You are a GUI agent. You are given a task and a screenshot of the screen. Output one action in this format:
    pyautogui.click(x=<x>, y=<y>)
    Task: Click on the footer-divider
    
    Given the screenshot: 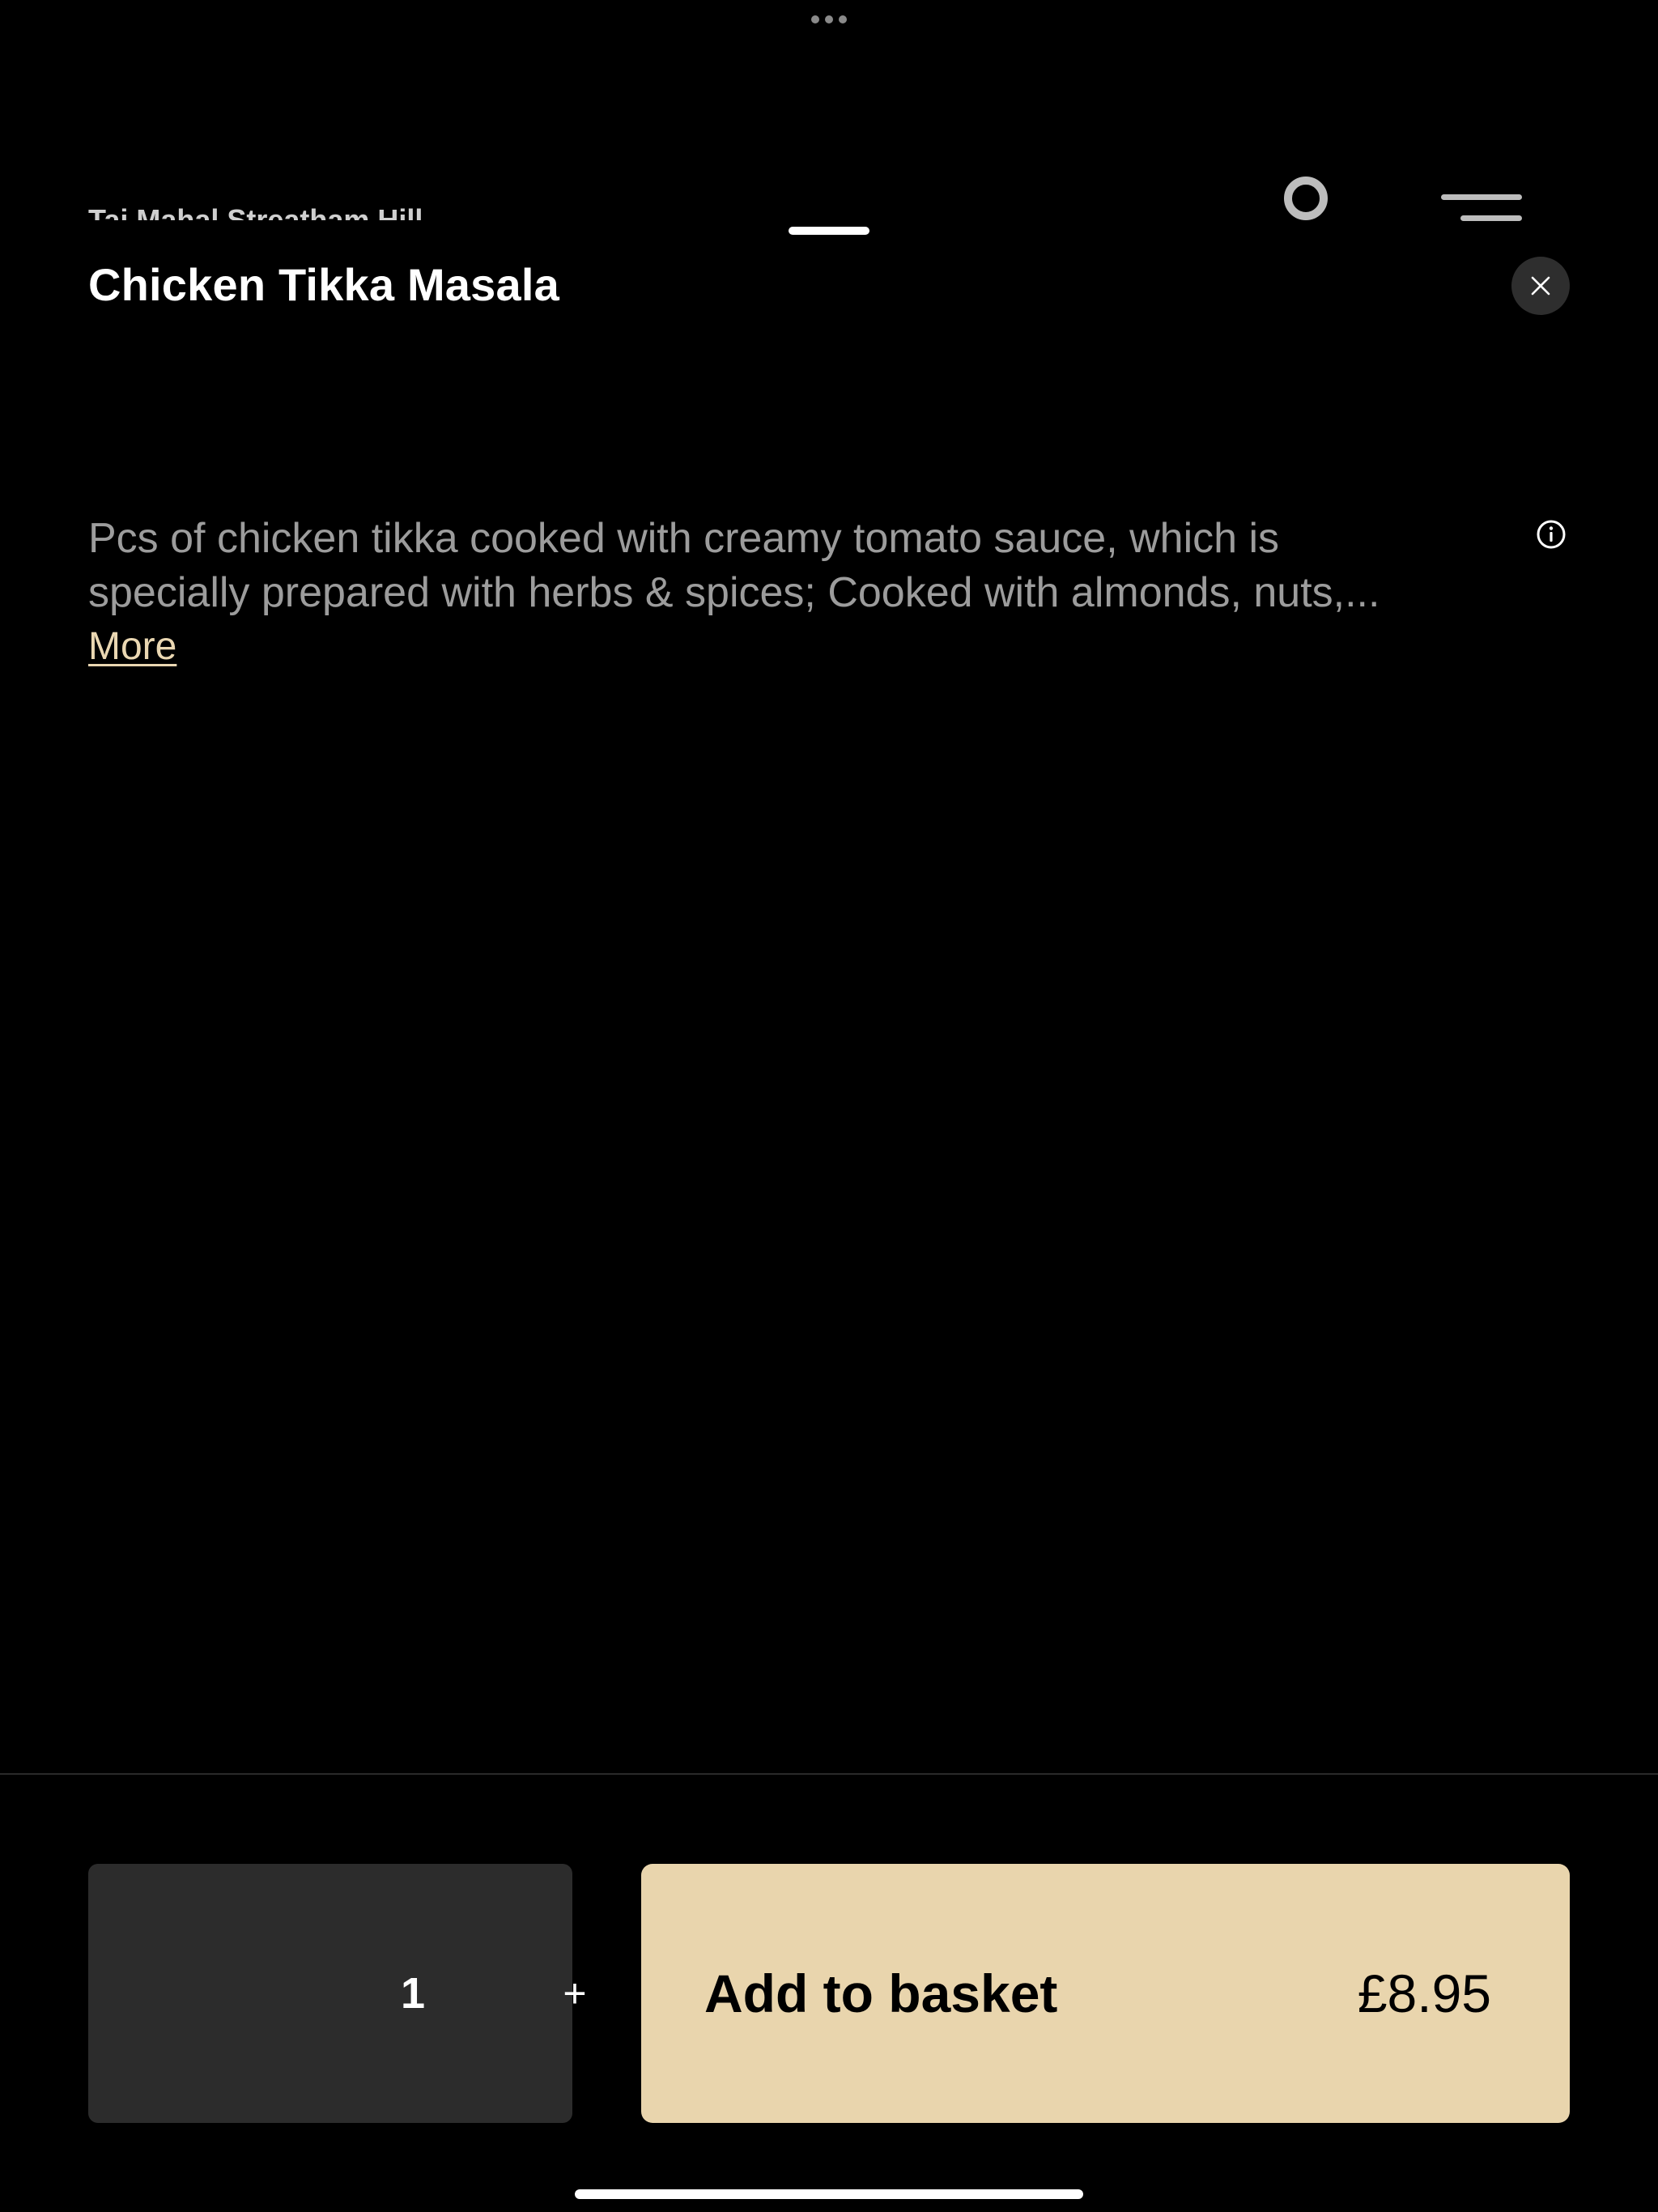 What is the action you would take?
    pyautogui.click(x=829, y=1774)
    